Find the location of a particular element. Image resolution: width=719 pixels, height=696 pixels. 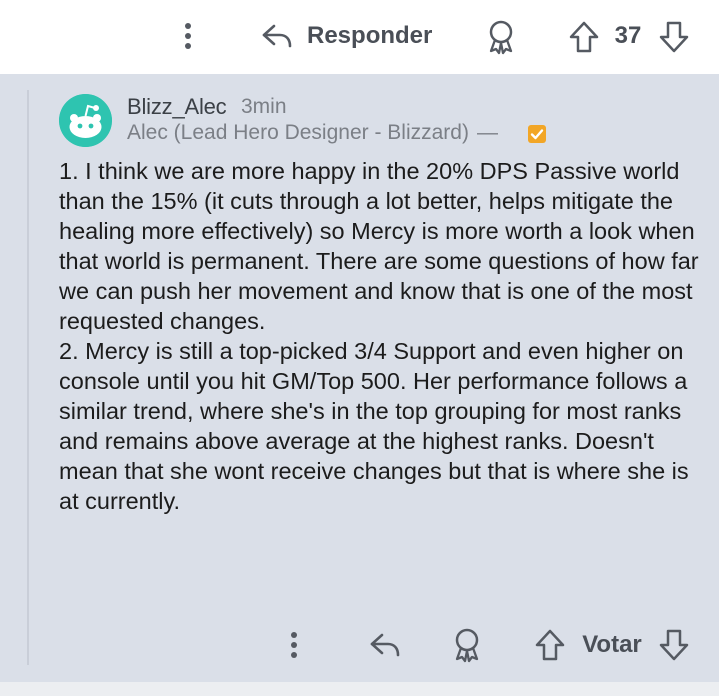

reply-label: Responder is located at coordinates (370, 35).